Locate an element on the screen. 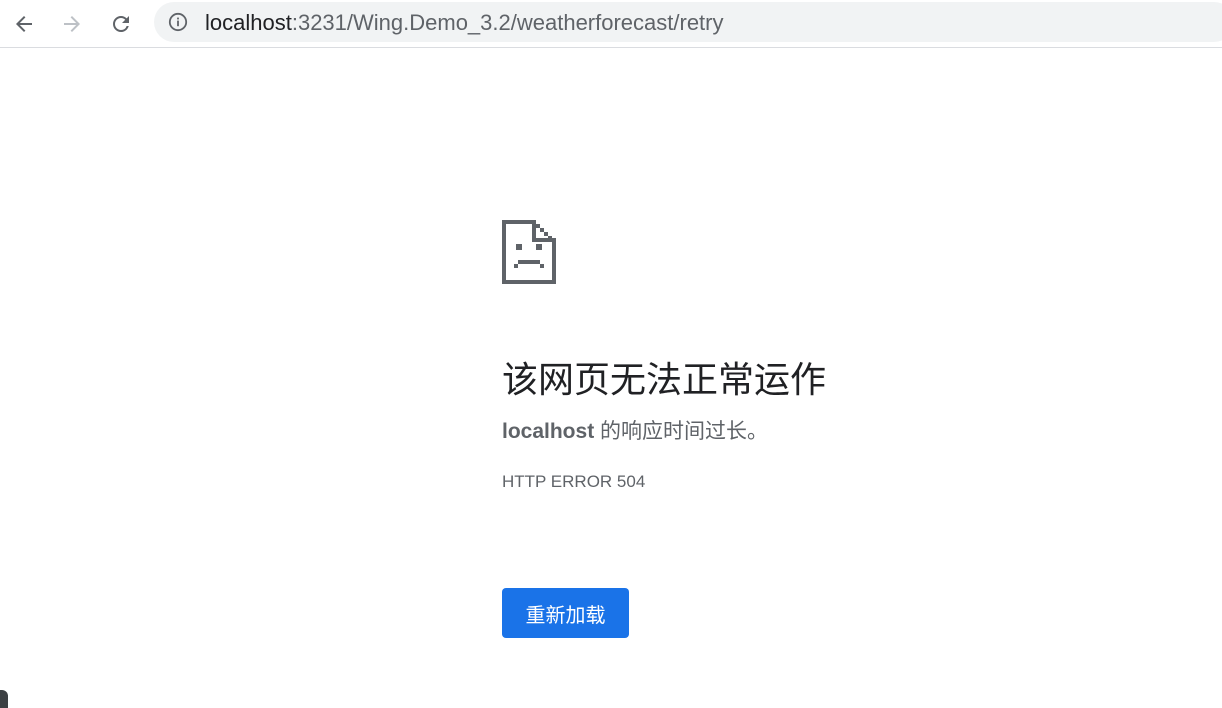  corner-tab is located at coordinates (4, 699).